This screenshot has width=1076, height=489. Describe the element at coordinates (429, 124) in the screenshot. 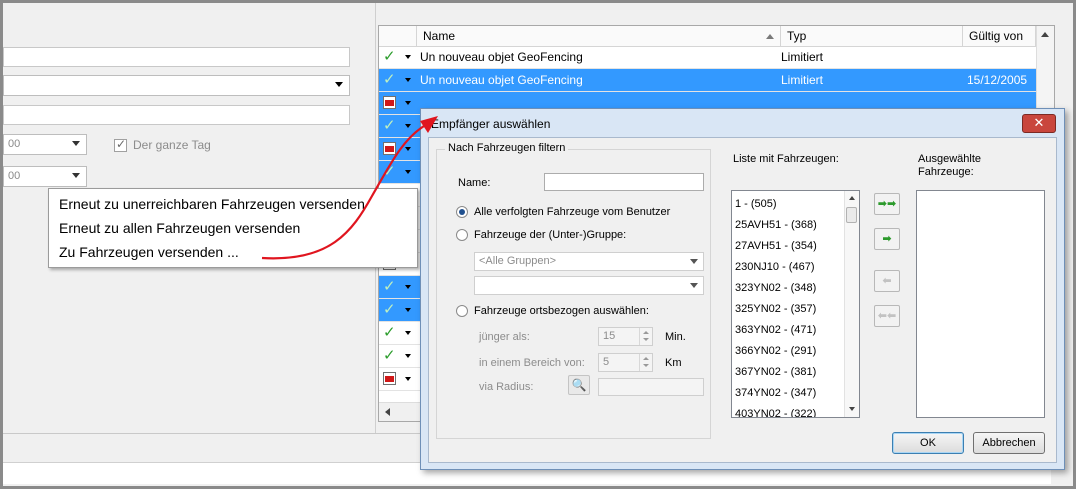

I see `annotation-arrow-head` at that location.